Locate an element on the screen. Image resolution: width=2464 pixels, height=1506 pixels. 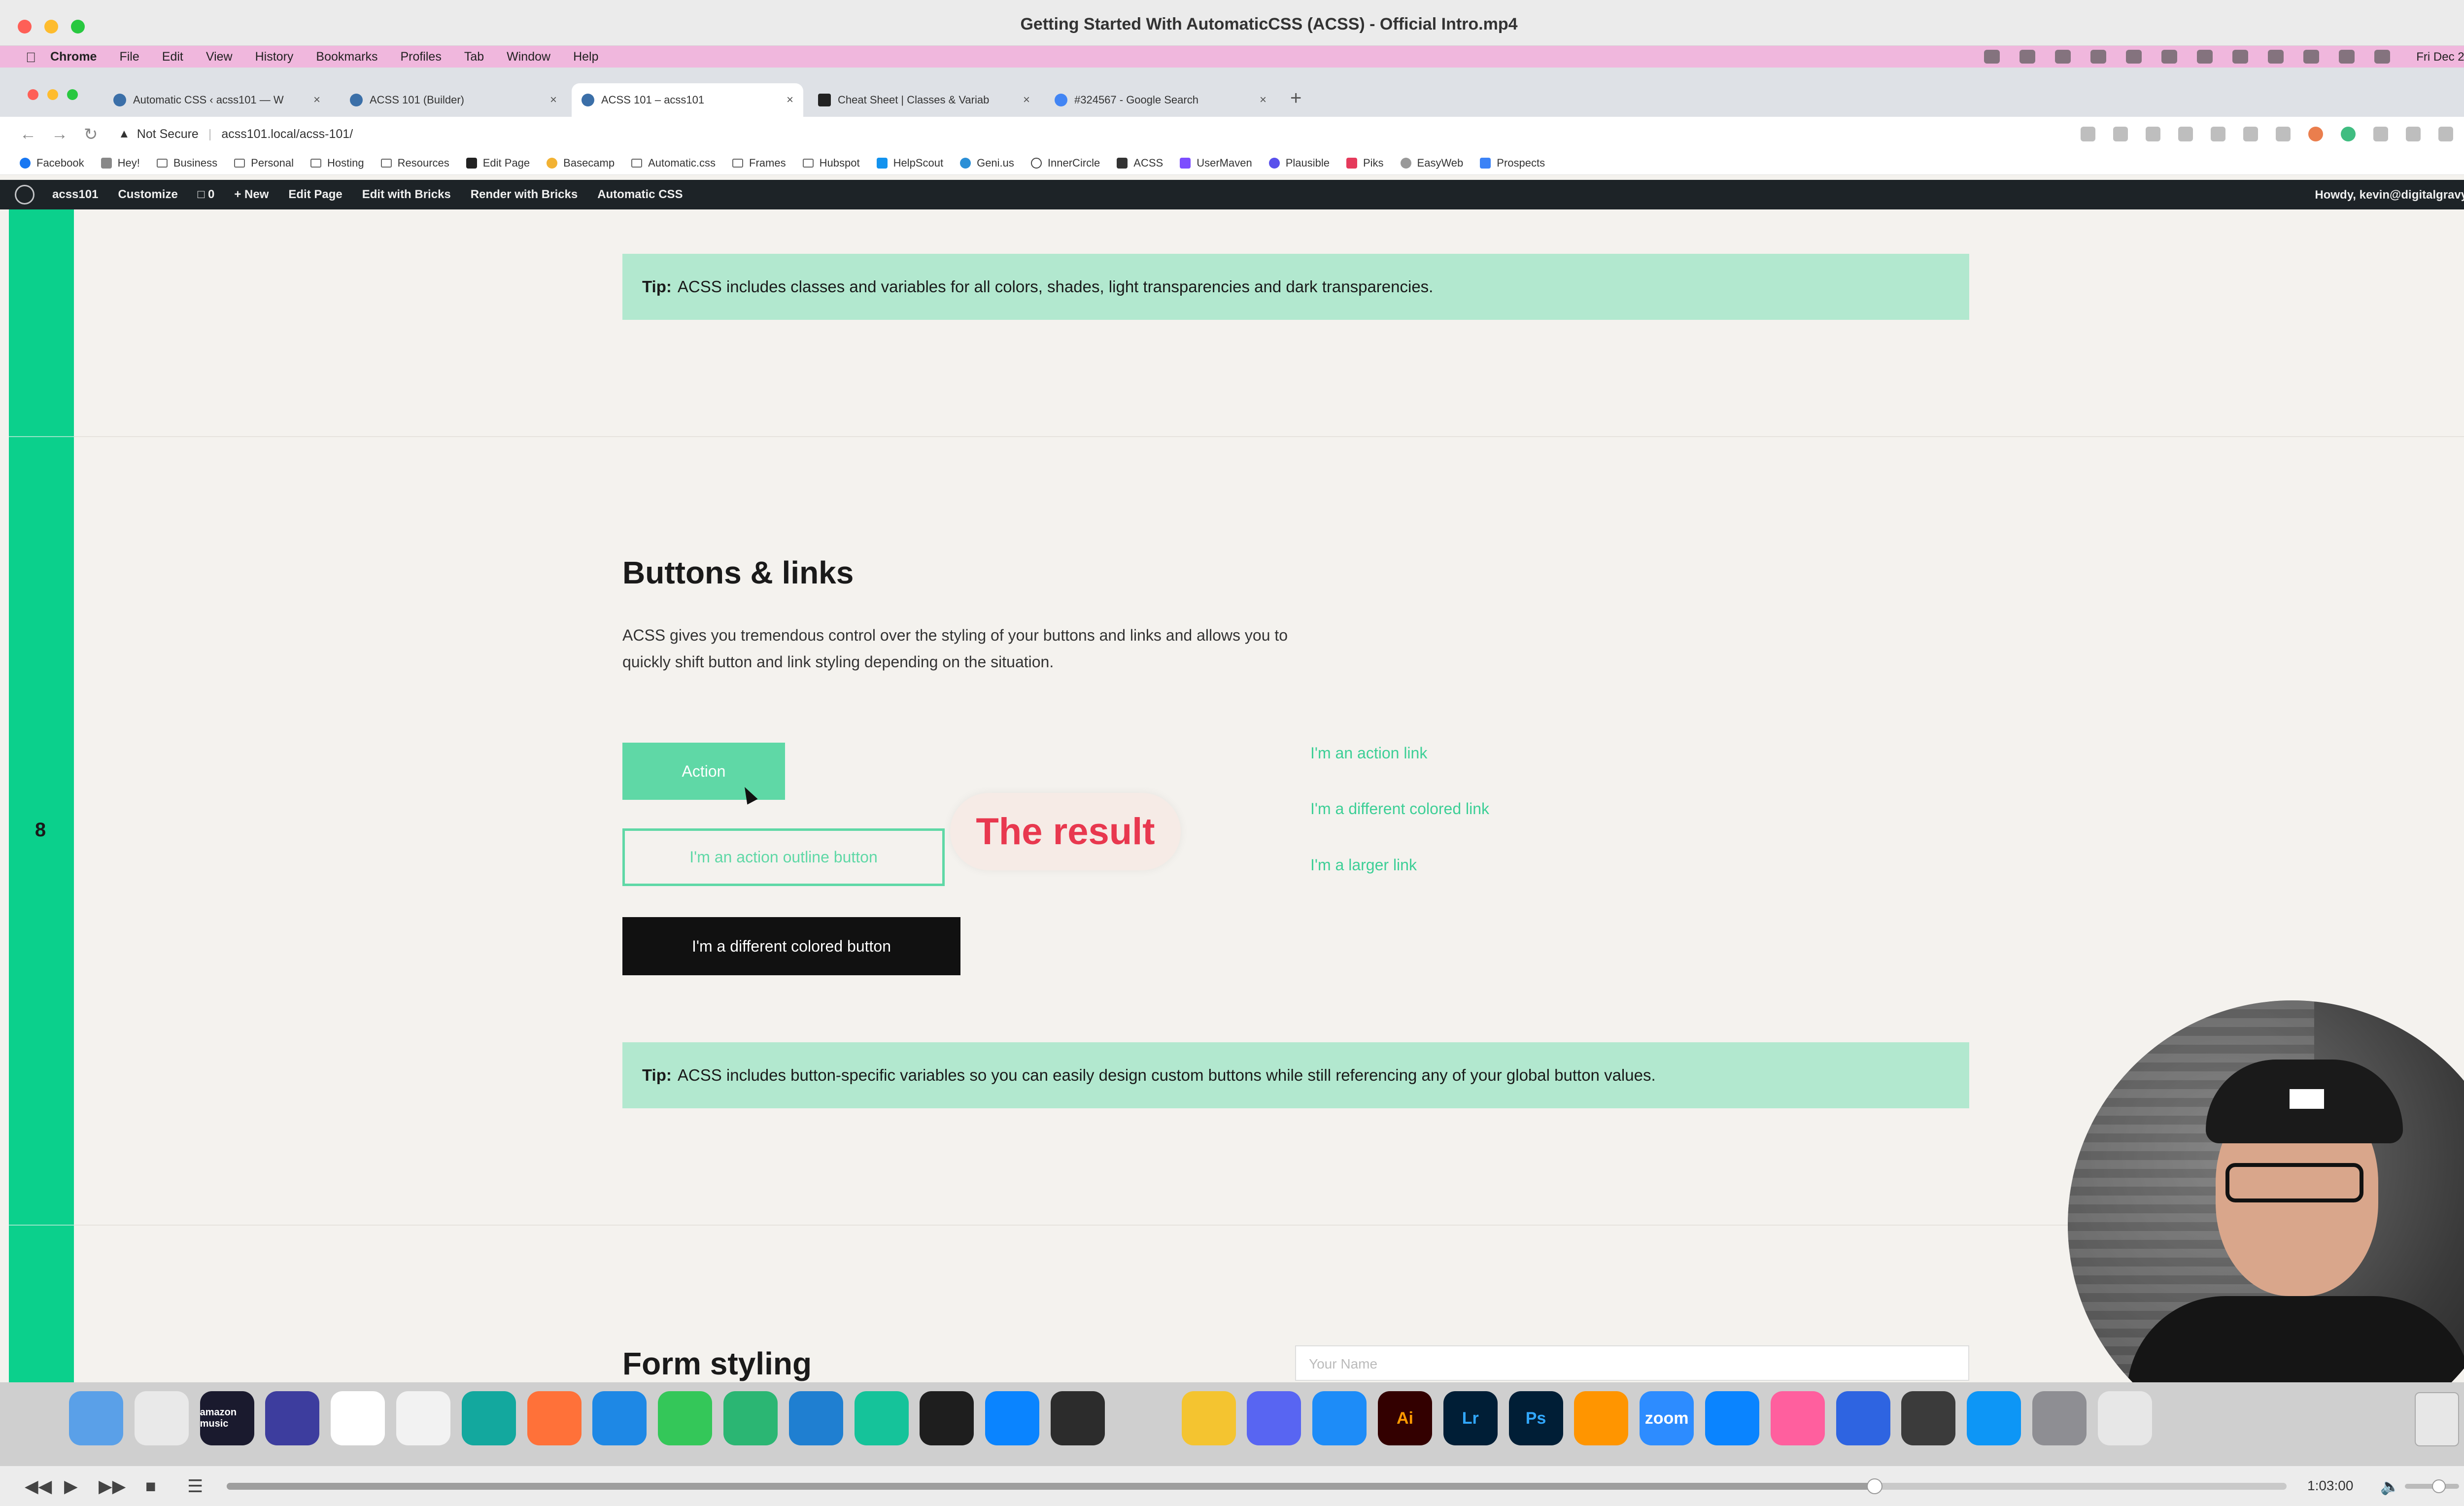
tab-acss-101: ACSS 101 – acss101 × is located at coordinates (687, 100).